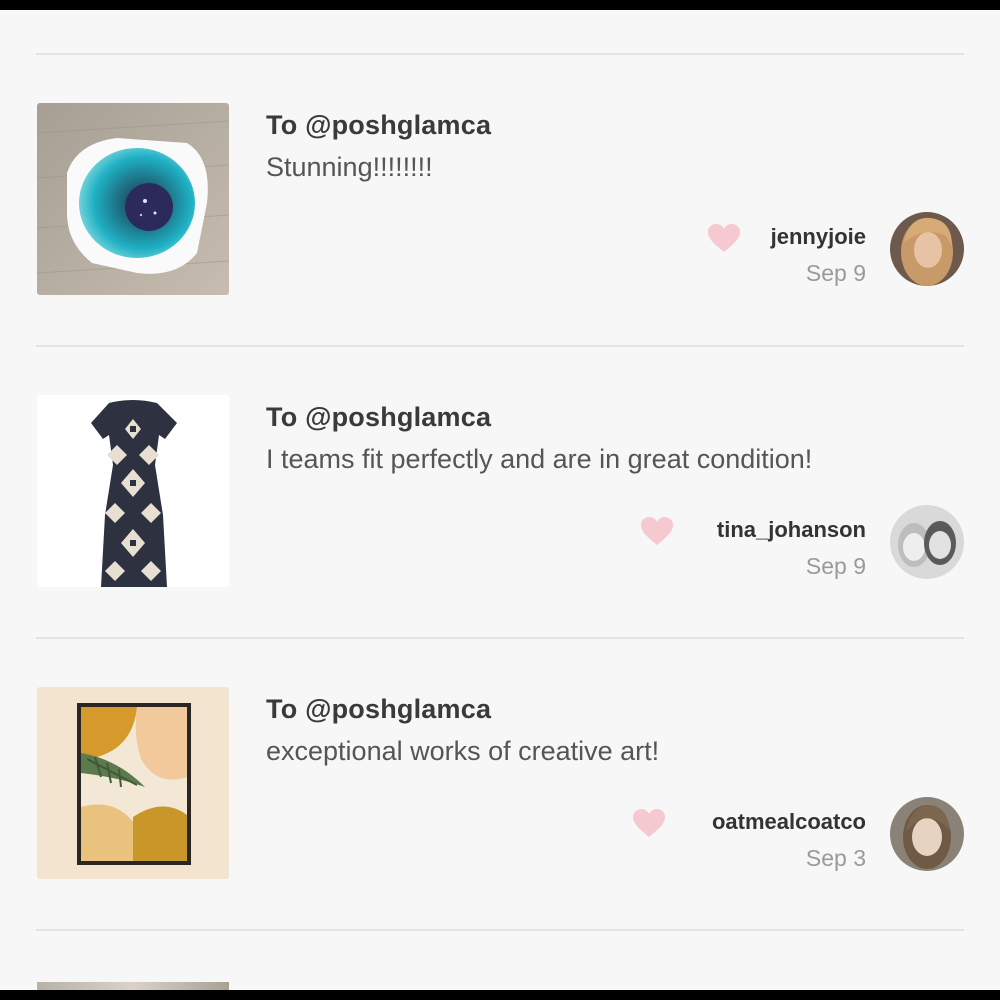  Describe the element at coordinates (791, 530) in the screenshot. I see `review-username: tina_johanson` at that location.